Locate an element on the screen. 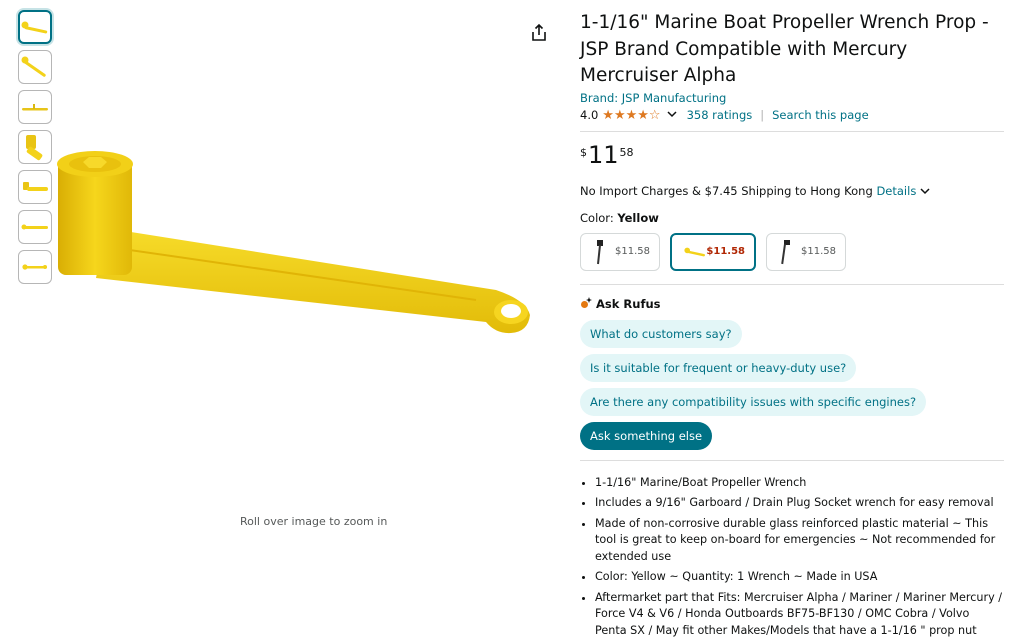  color-value: Yellow is located at coordinates (638, 217).